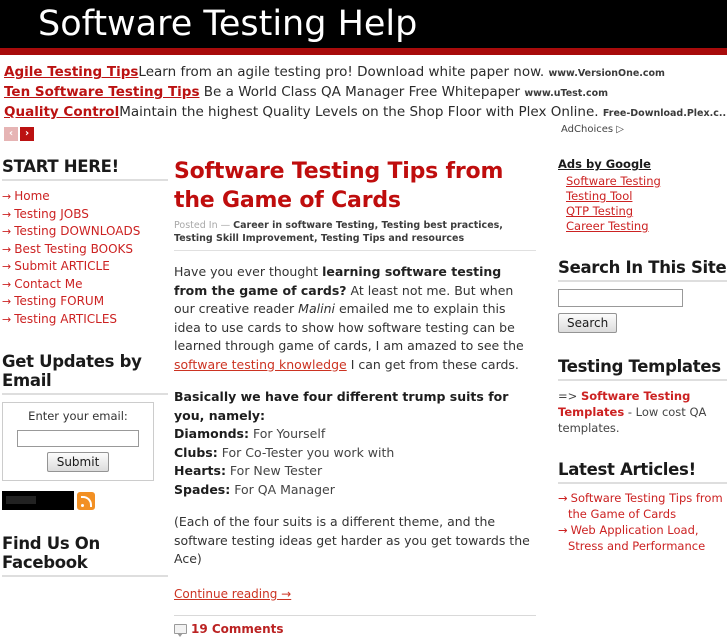 Image resolution: width=727 pixels, height=637 pixels. I want to click on text-run: I can get from these cards., so click(432, 364).